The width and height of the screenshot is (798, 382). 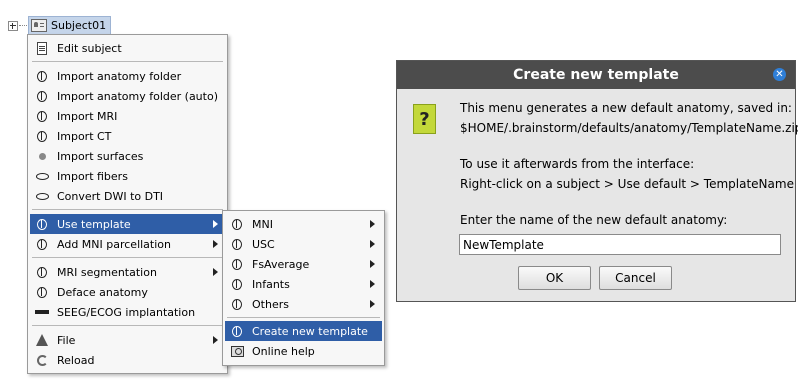 What do you see at coordinates (66, 340) in the screenshot?
I see `menu-item-label: File` at bounding box center [66, 340].